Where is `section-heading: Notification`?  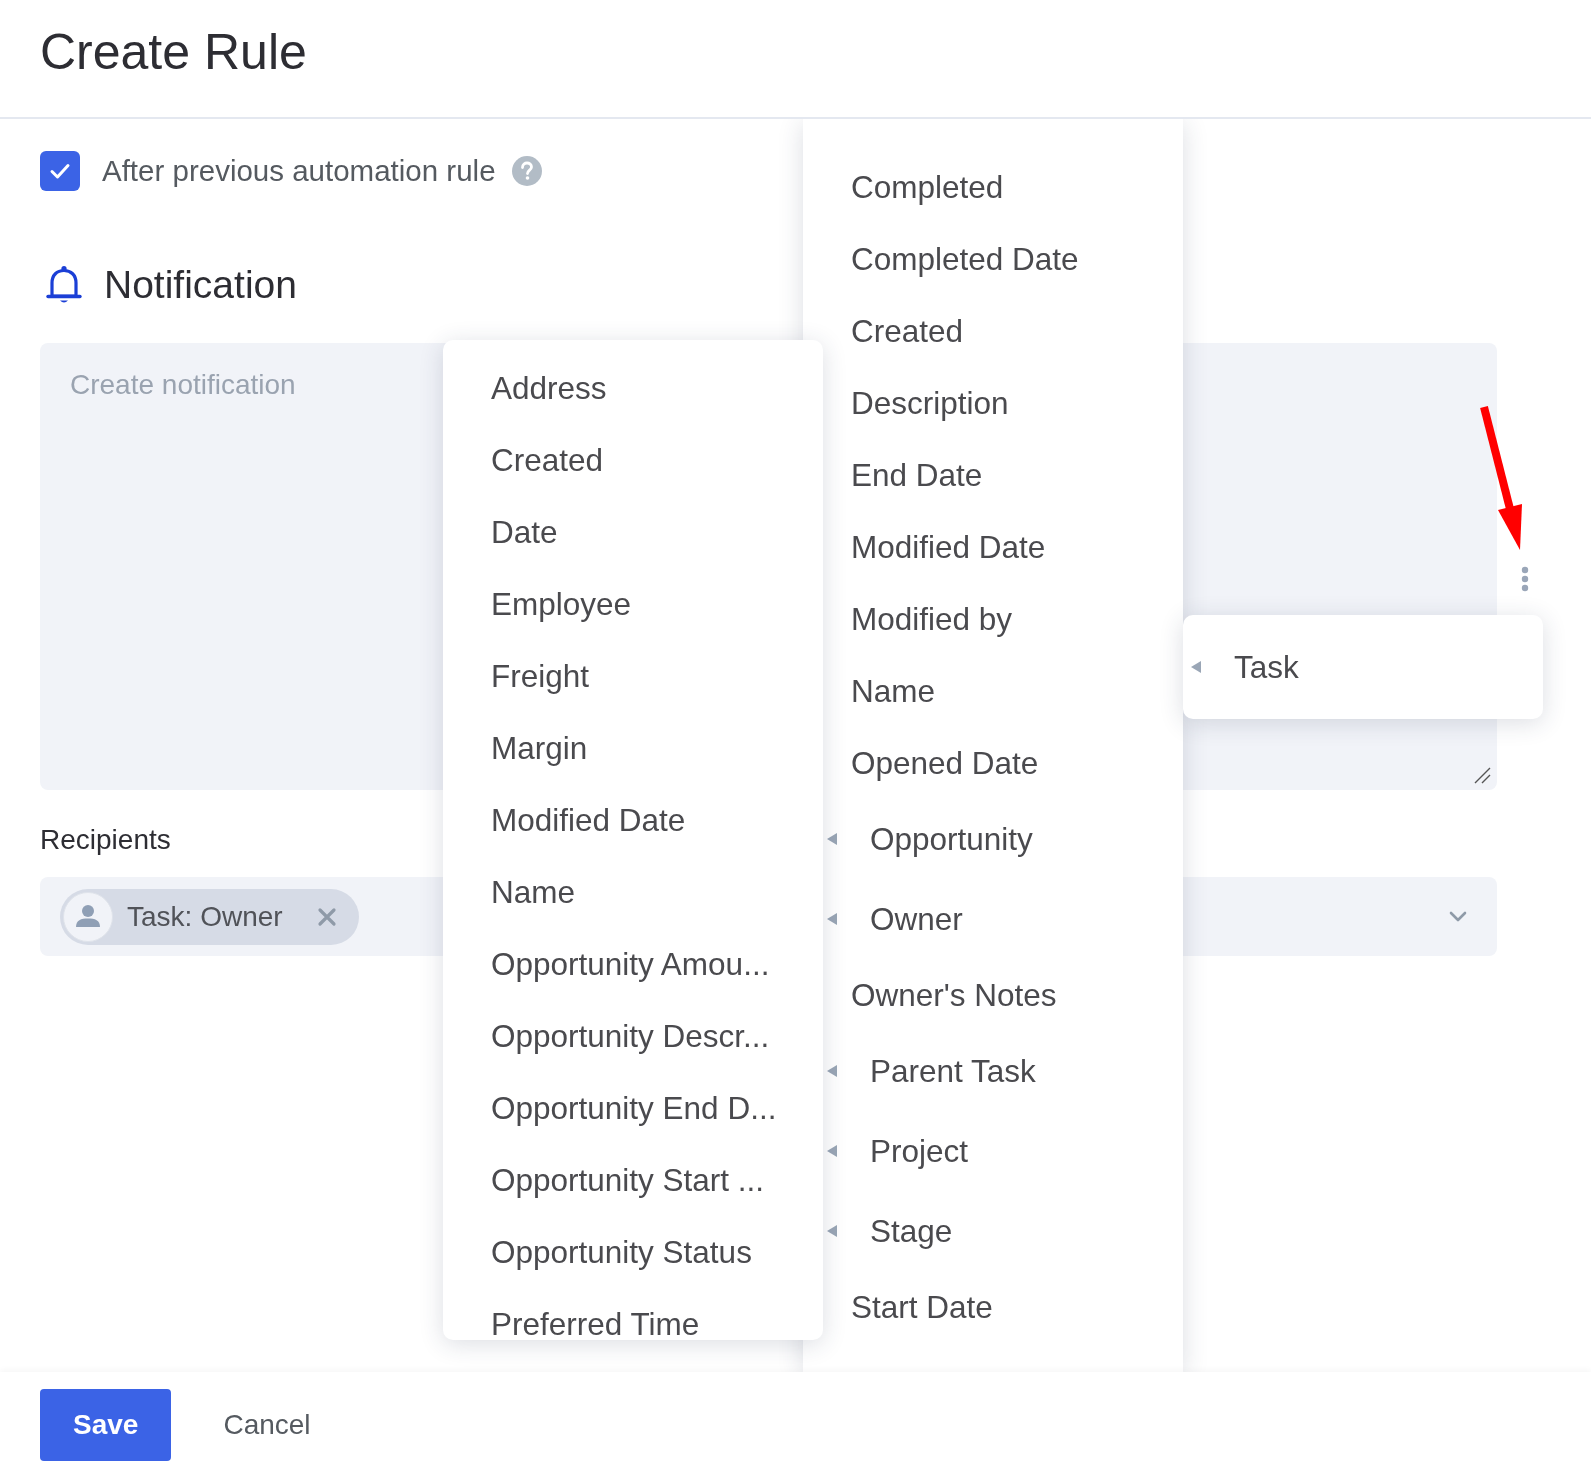
section-heading: Notification is located at coordinates (200, 285).